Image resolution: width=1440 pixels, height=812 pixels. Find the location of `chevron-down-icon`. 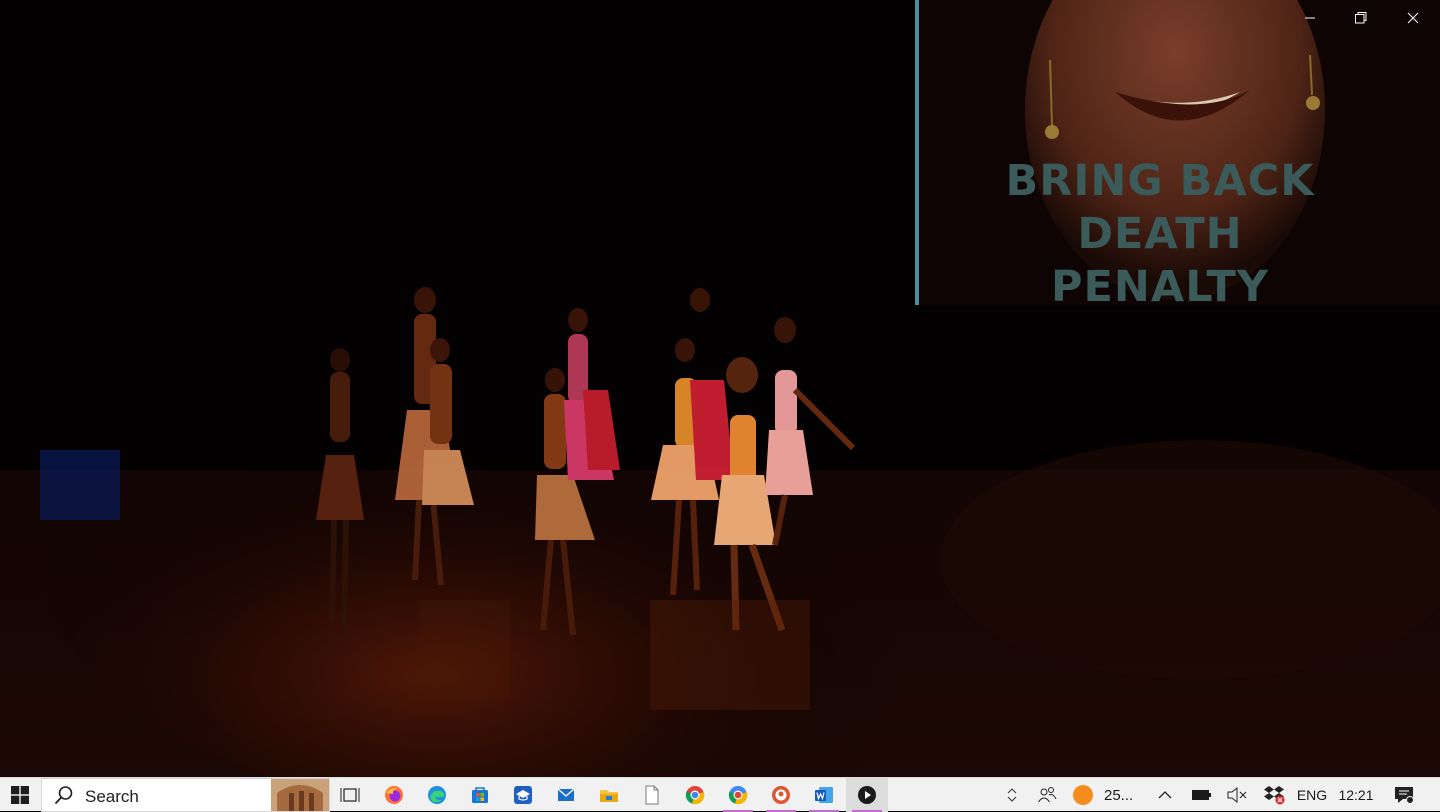

chevron-down-icon is located at coordinates (1012, 799).